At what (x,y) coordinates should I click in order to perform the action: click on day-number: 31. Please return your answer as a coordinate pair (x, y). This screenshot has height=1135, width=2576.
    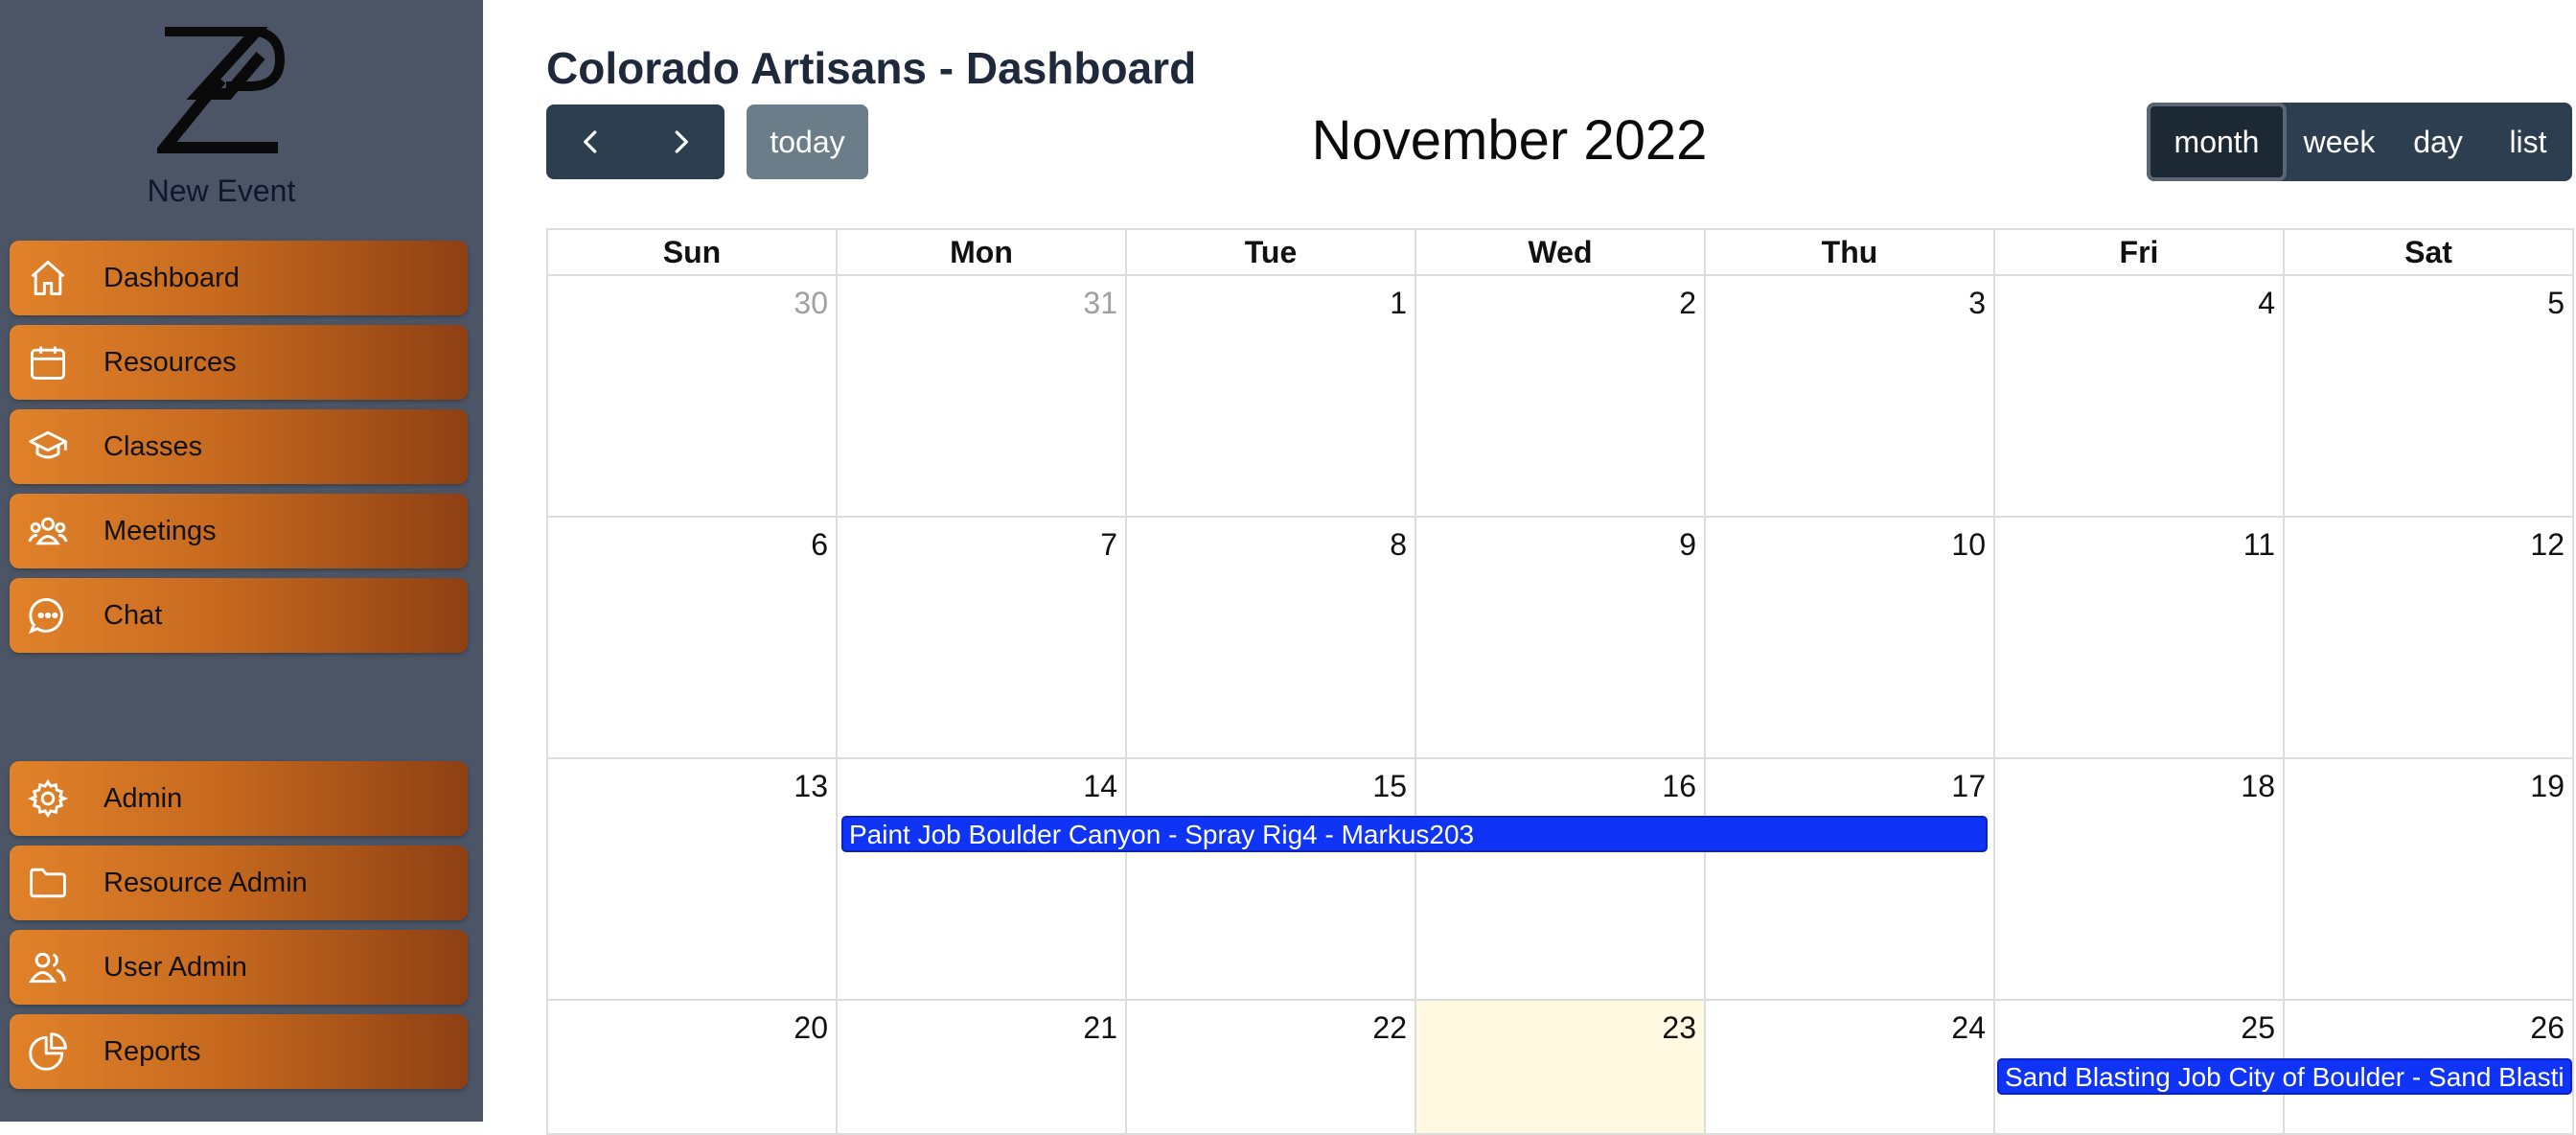
    Looking at the image, I should click on (1100, 303).